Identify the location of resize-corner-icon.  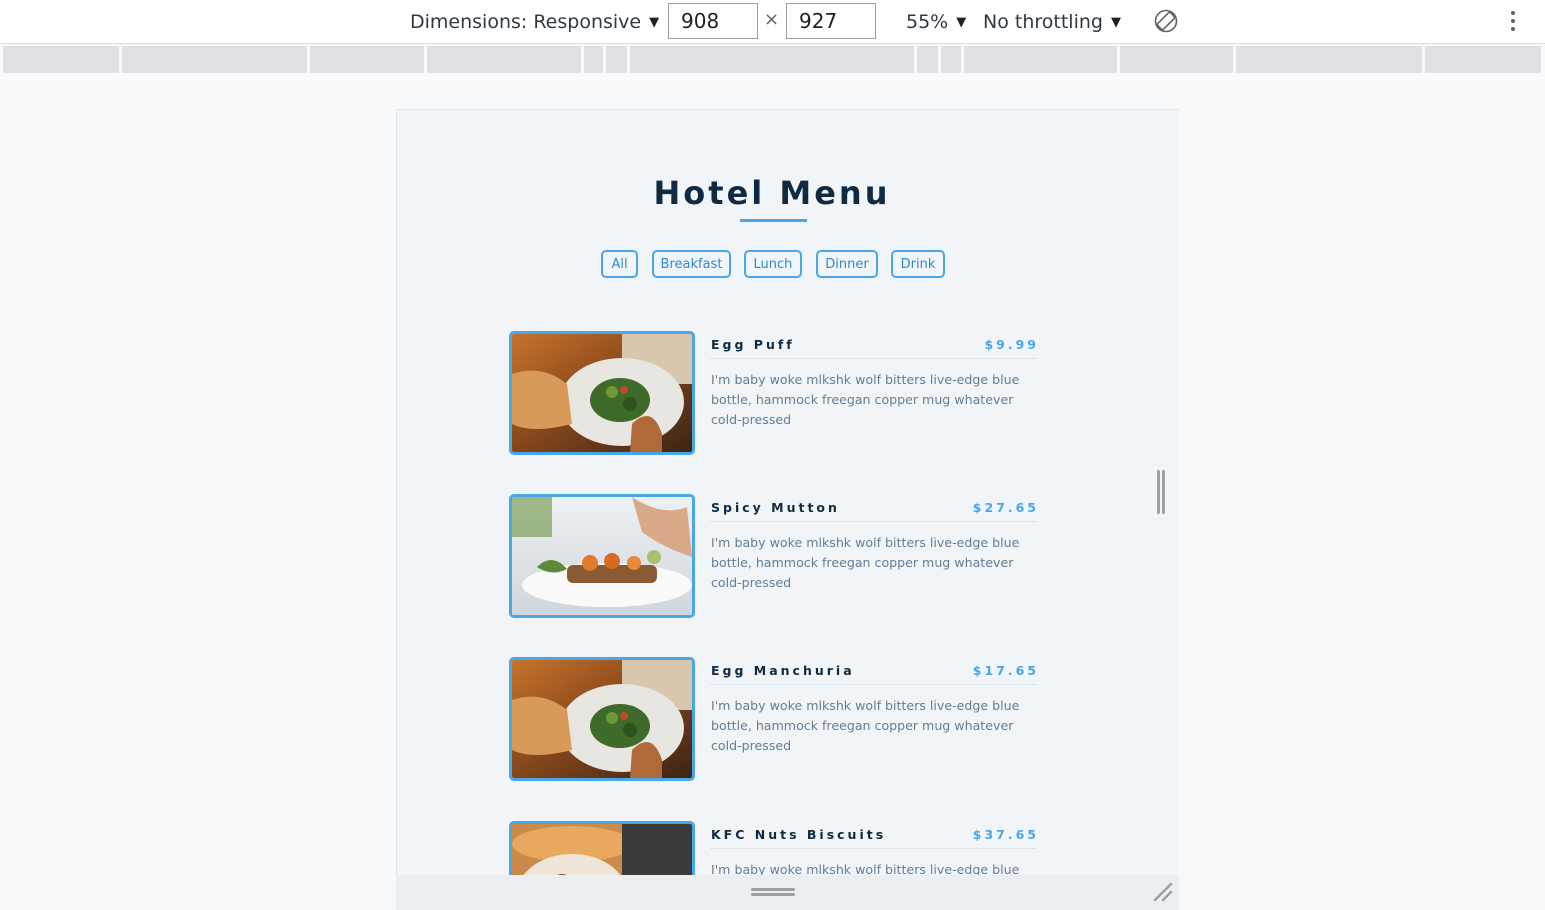
(1163, 892).